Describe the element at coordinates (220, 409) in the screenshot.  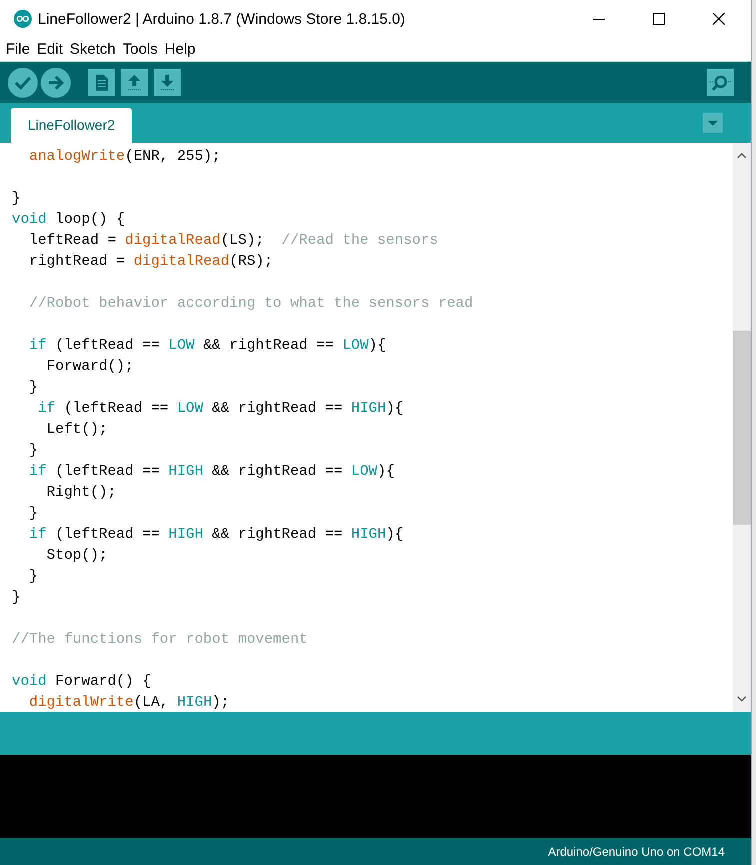
I see `code-line: if (leftRead == LOW && rightRead == HIGH){` at that location.